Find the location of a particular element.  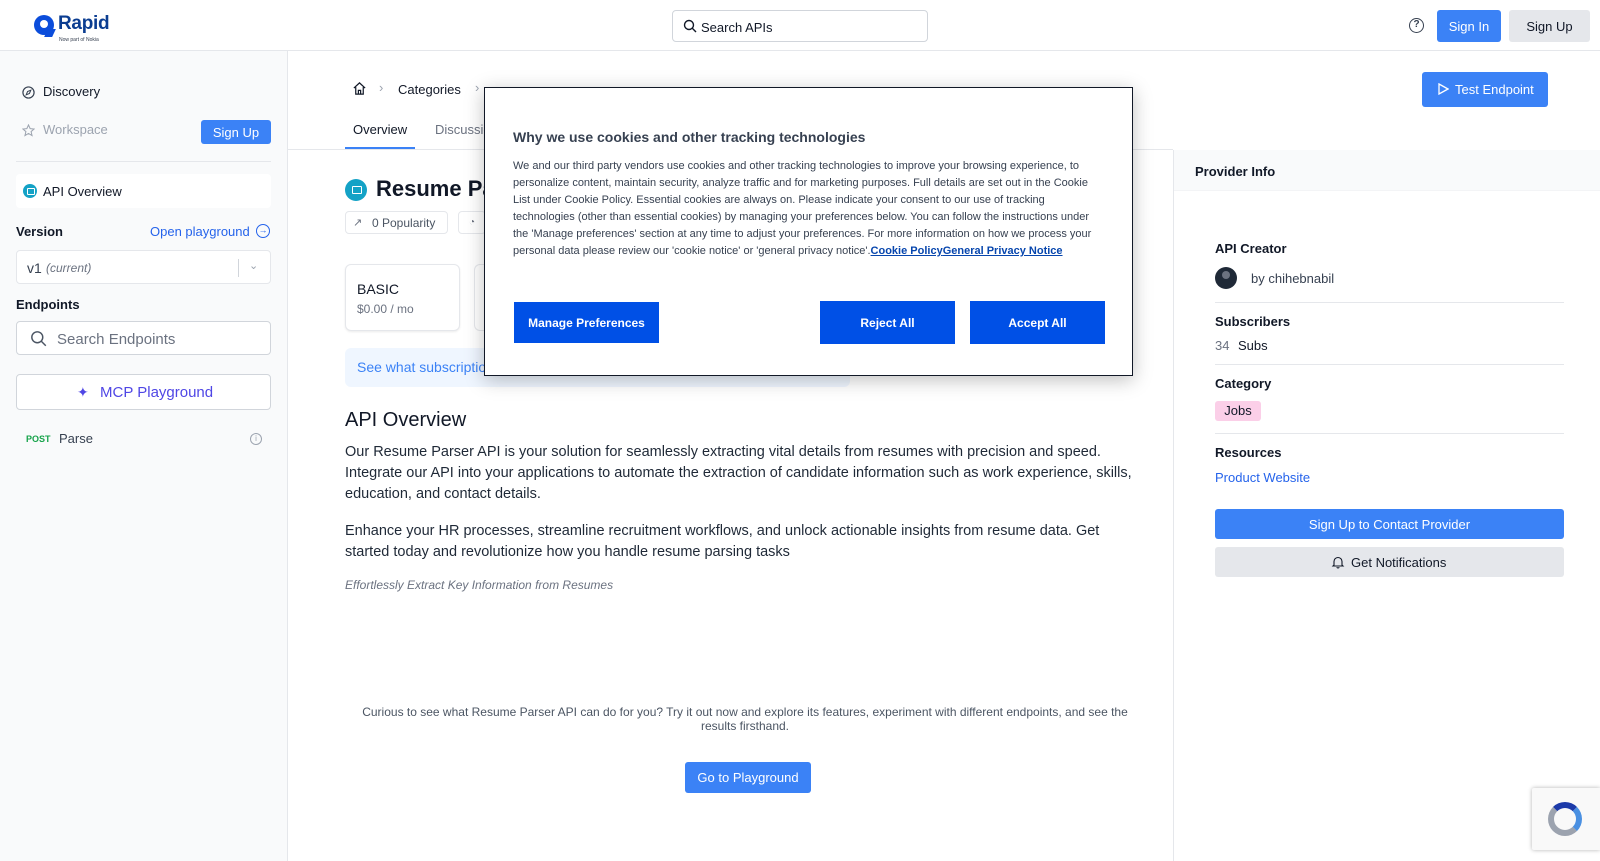

endpoint-search is located at coordinates (143, 338).